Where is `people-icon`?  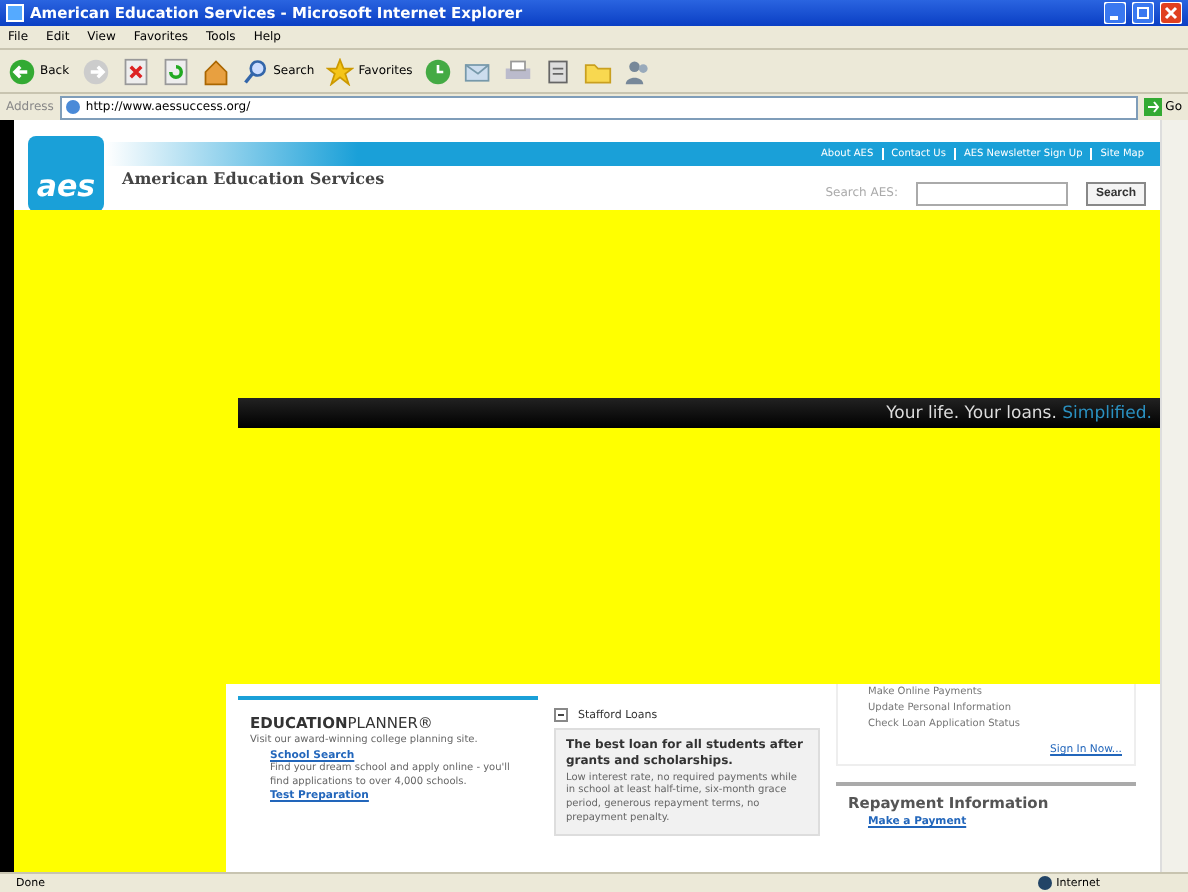
people-icon is located at coordinates (638, 71).